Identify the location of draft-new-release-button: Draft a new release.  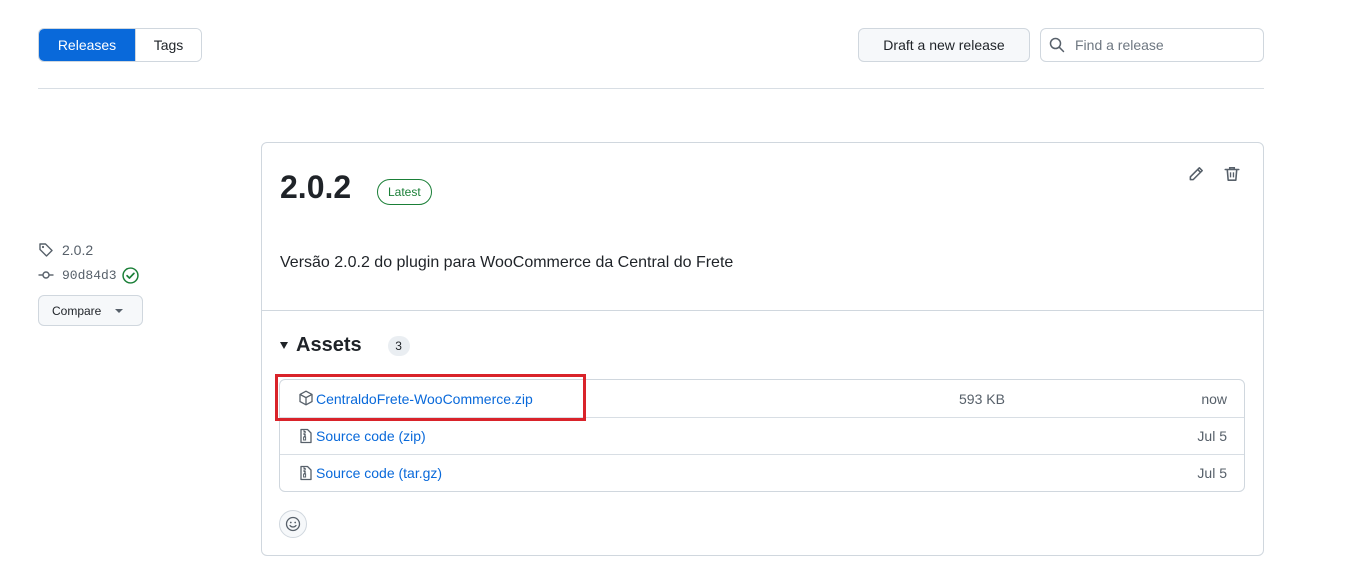
(944, 45).